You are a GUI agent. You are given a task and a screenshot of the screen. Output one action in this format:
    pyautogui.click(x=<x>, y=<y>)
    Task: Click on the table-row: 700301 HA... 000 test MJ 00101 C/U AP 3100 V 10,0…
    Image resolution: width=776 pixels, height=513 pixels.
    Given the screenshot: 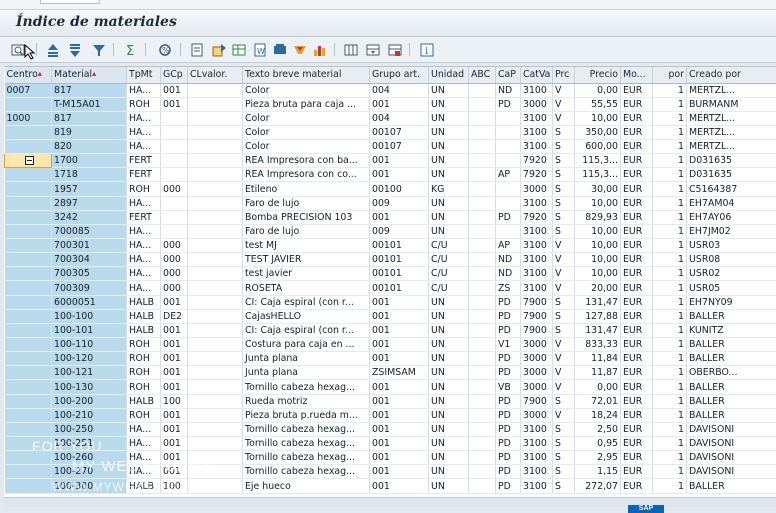 What is the action you would take?
    pyautogui.click(x=390, y=246)
    